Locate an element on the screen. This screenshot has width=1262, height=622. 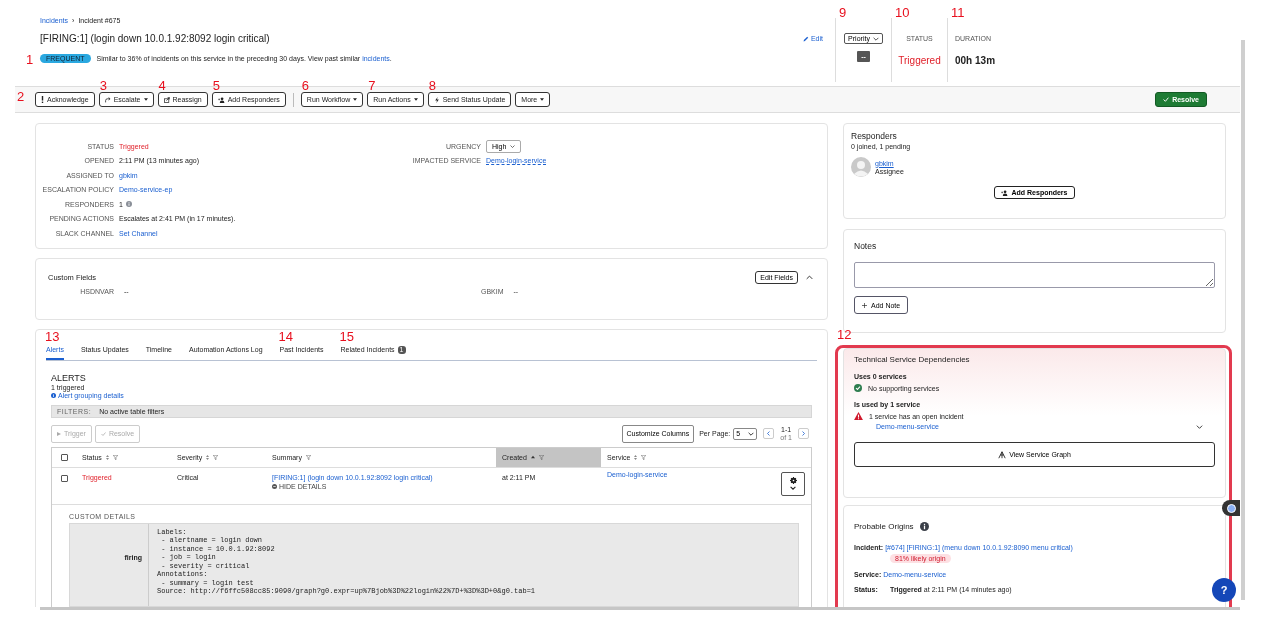
bolt-icon is located at coordinates (436, 99).